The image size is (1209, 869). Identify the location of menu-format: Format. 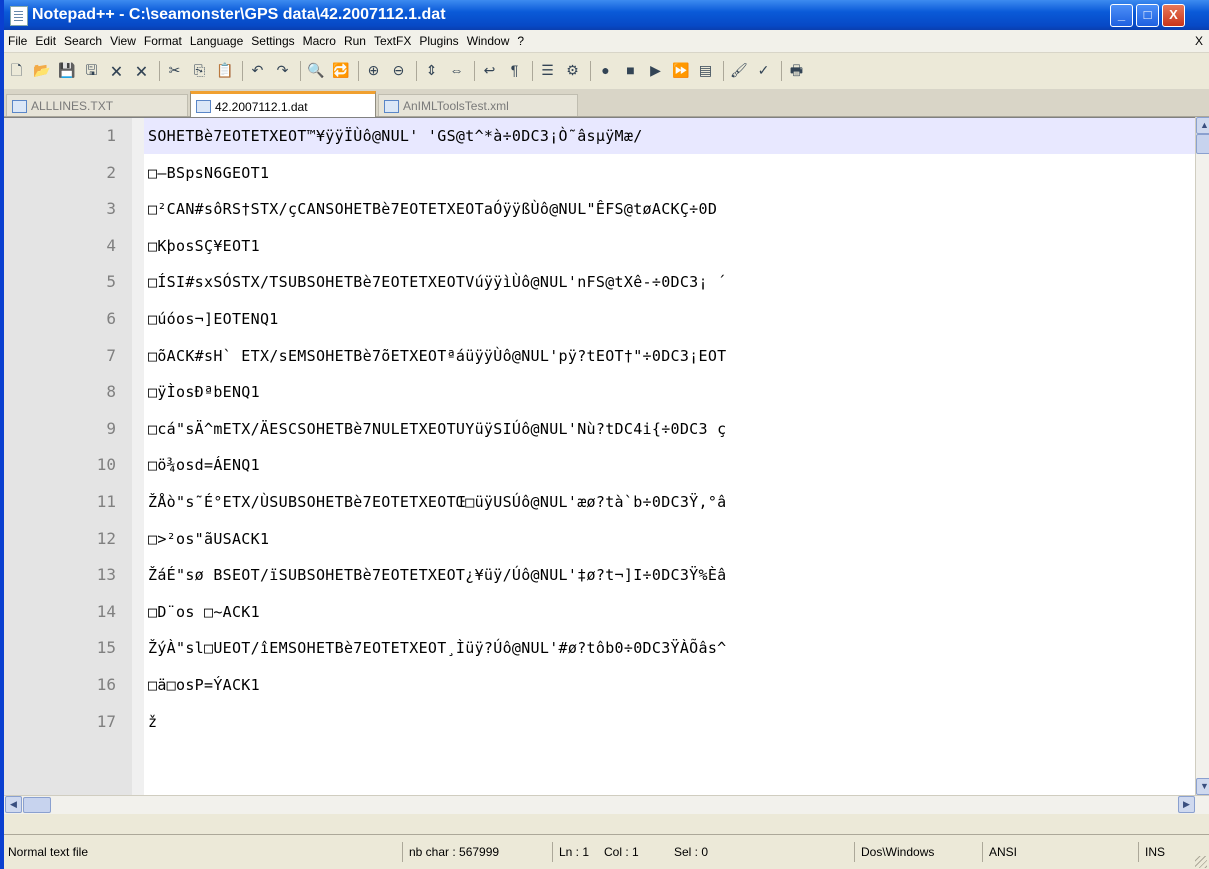
(163, 41).